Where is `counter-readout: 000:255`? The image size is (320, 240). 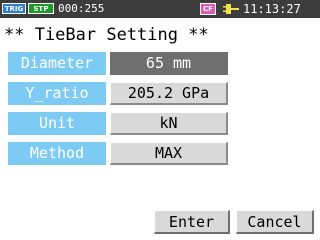 counter-readout: 000:255 is located at coordinates (81, 8).